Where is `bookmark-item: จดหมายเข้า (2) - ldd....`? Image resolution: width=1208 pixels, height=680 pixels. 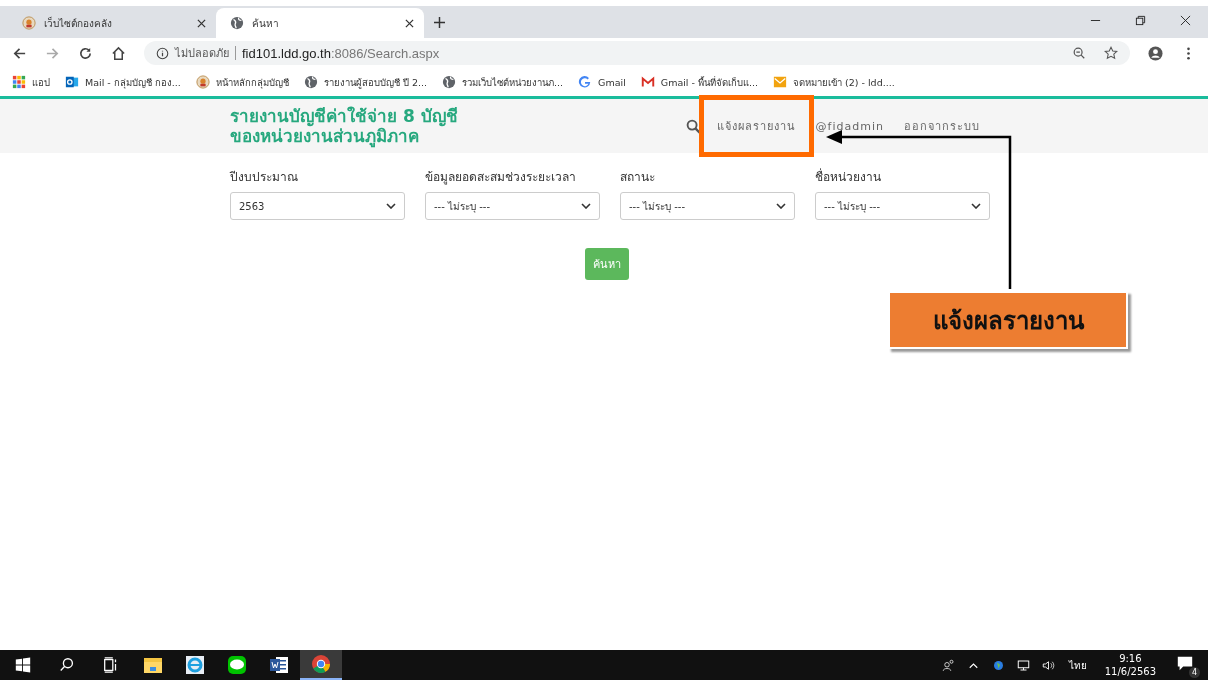 bookmark-item: จดหมายเข้า (2) - ldd.... is located at coordinates (834, 82).